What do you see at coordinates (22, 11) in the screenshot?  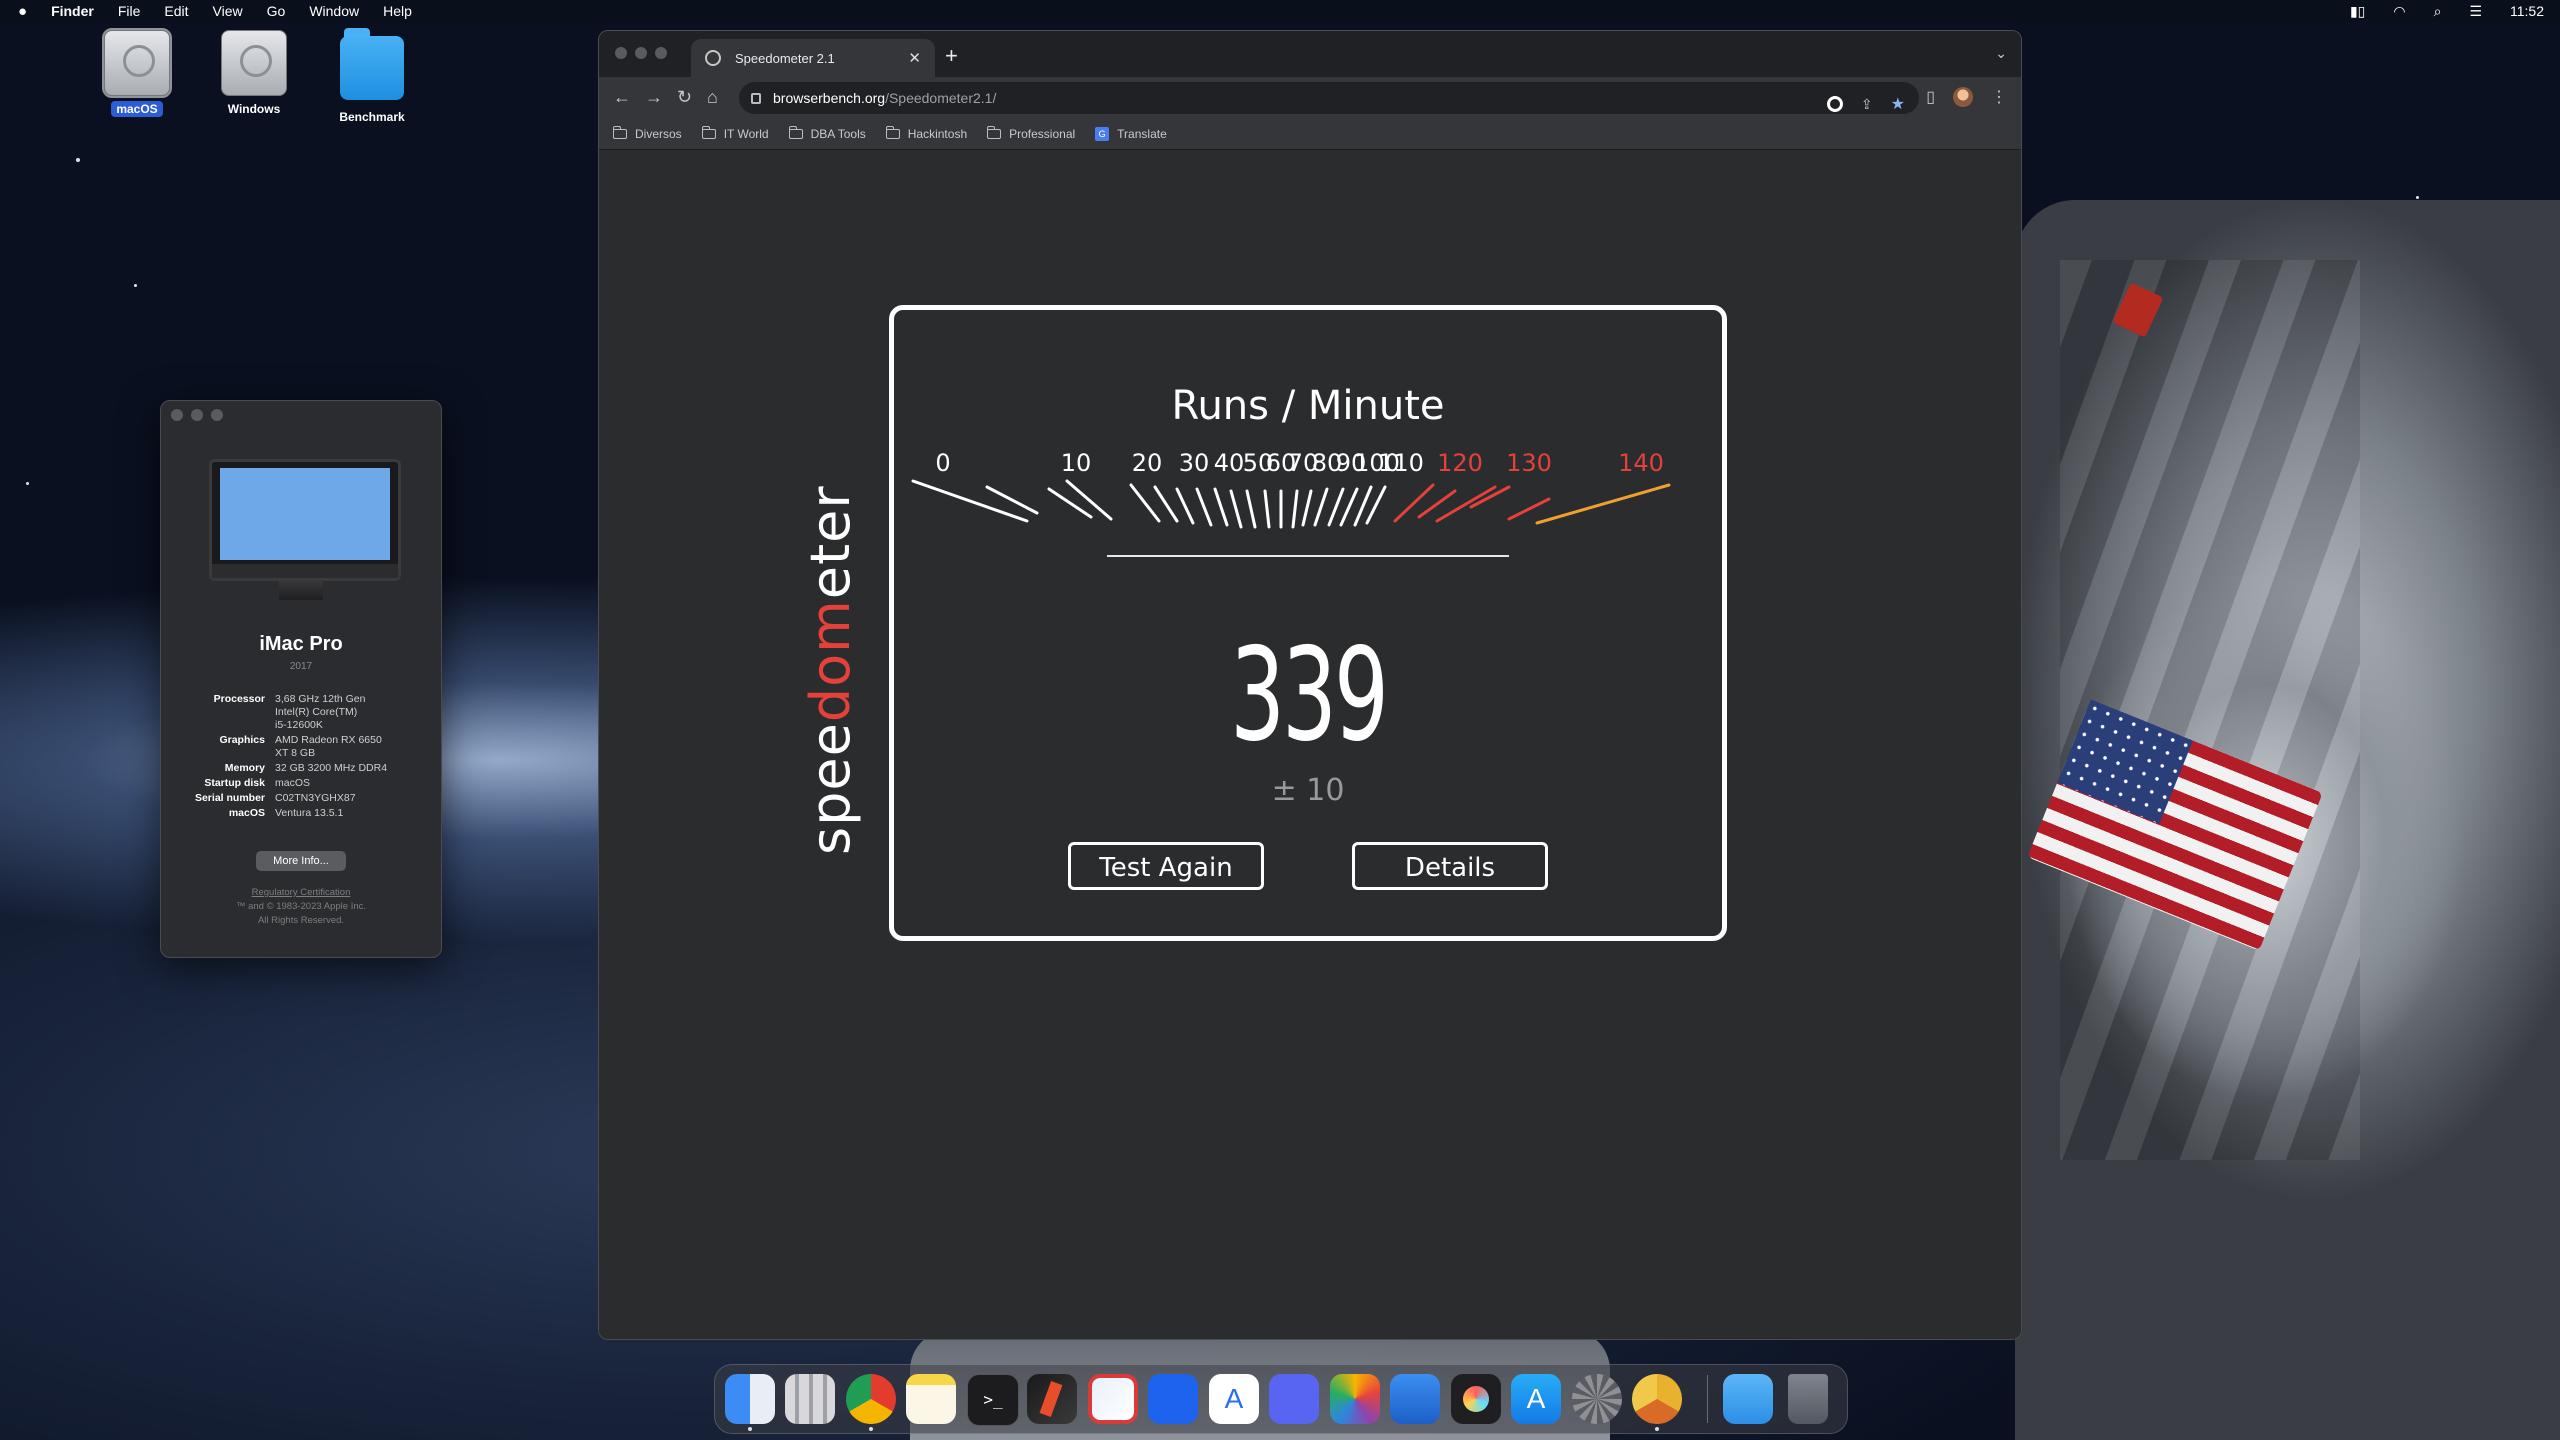 I see `apple-menu-icon: ●` at bounding box center [22, 11].